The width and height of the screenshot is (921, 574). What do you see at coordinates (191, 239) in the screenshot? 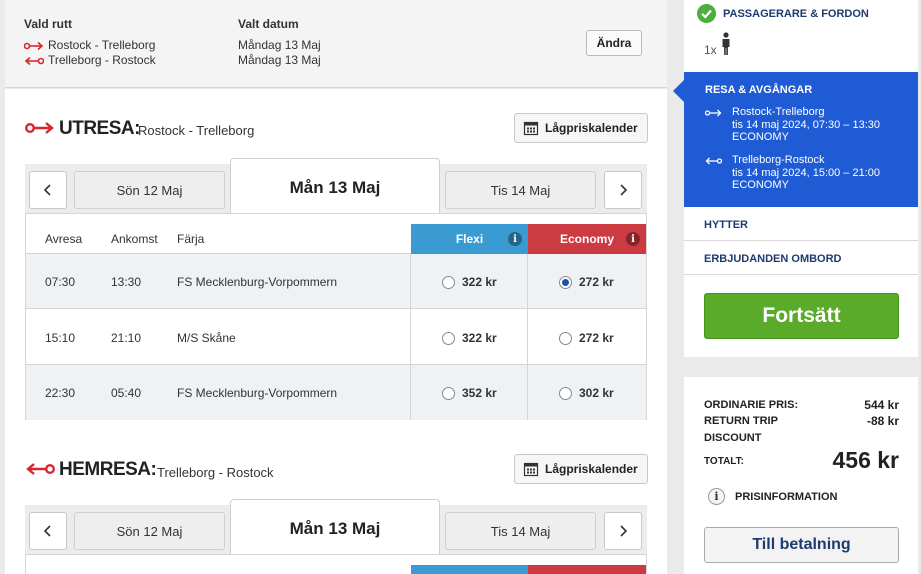
I see `col-ferry: Färja` at bounding box center [191, 239].